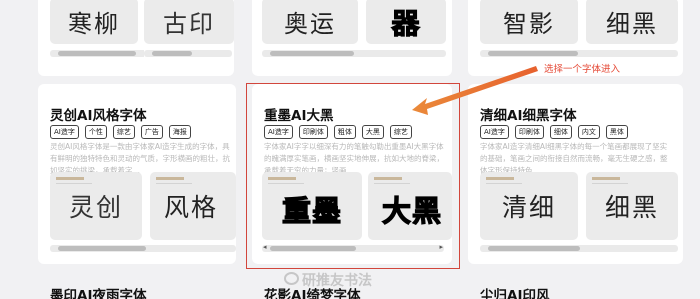 The image size is (700, 299). What do you see at coordinates (475, 90) in the screenshot?
I see `annotation-arrow-icon` at bounding box center [475, 90].